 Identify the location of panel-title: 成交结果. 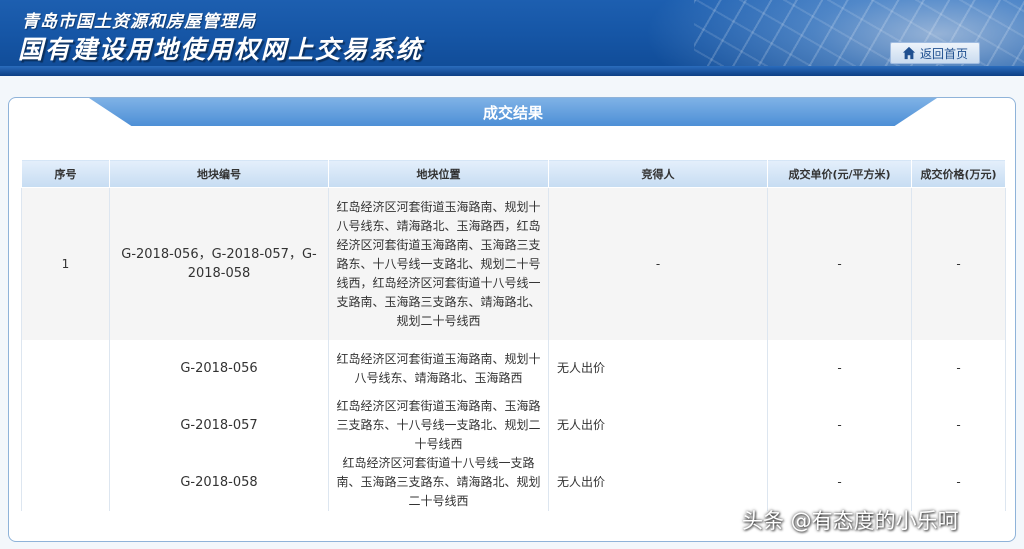
(512, 113).